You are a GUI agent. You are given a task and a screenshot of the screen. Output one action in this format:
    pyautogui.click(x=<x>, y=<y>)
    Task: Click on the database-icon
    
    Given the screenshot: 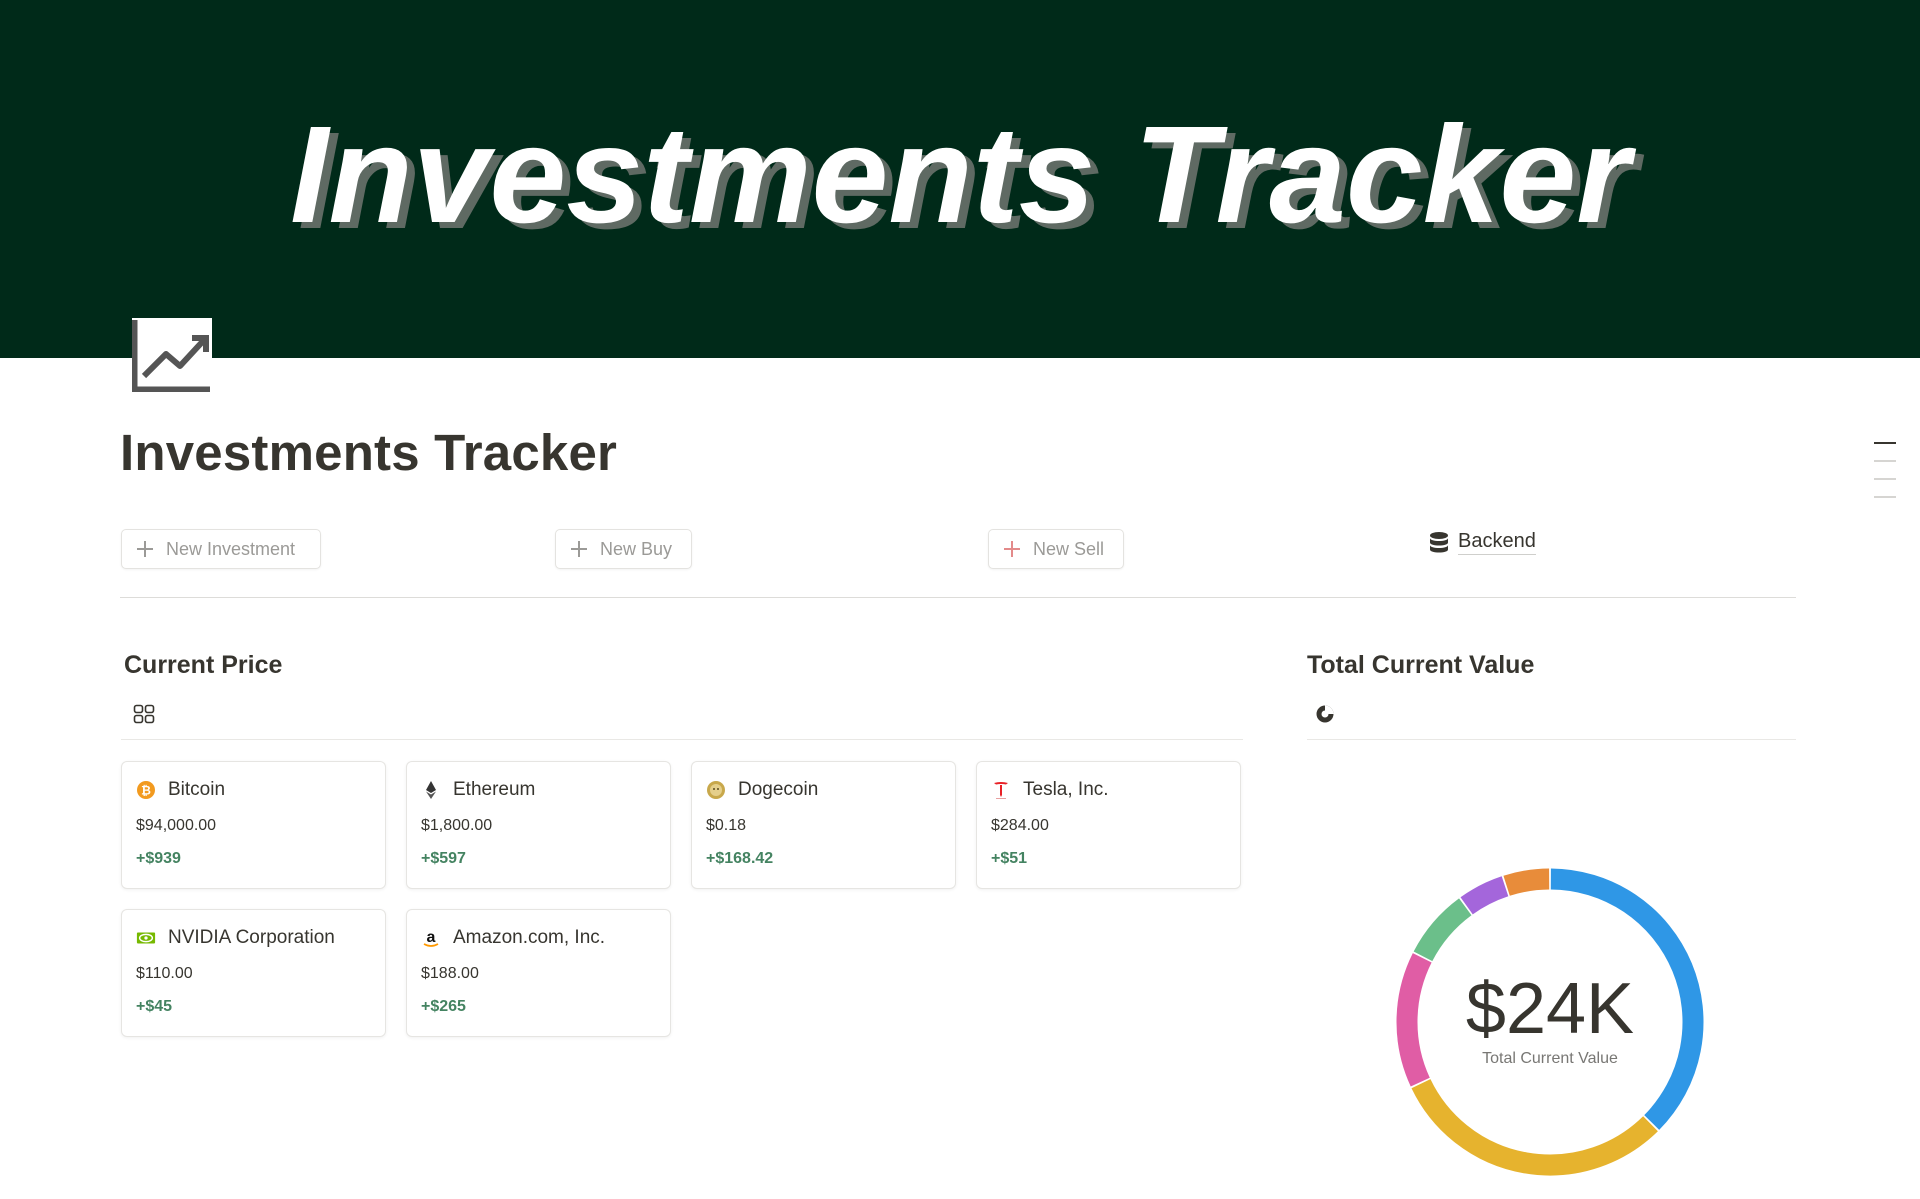 What is the action you would take?
    pyautogui.click(x=1439, y=541)
    